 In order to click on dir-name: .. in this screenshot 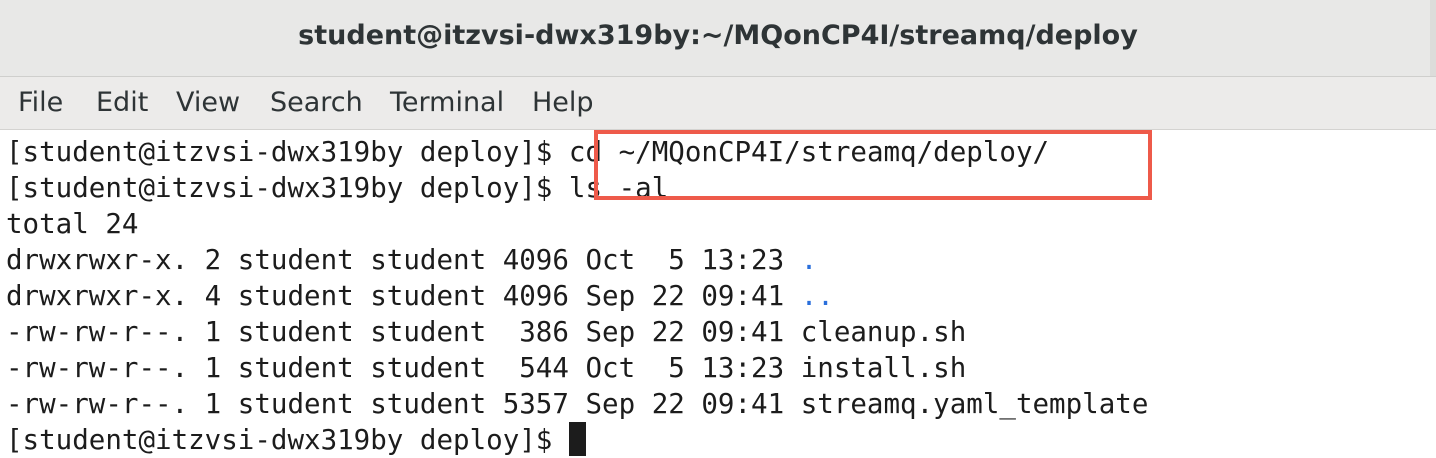, I will do `click(817, 296)`.